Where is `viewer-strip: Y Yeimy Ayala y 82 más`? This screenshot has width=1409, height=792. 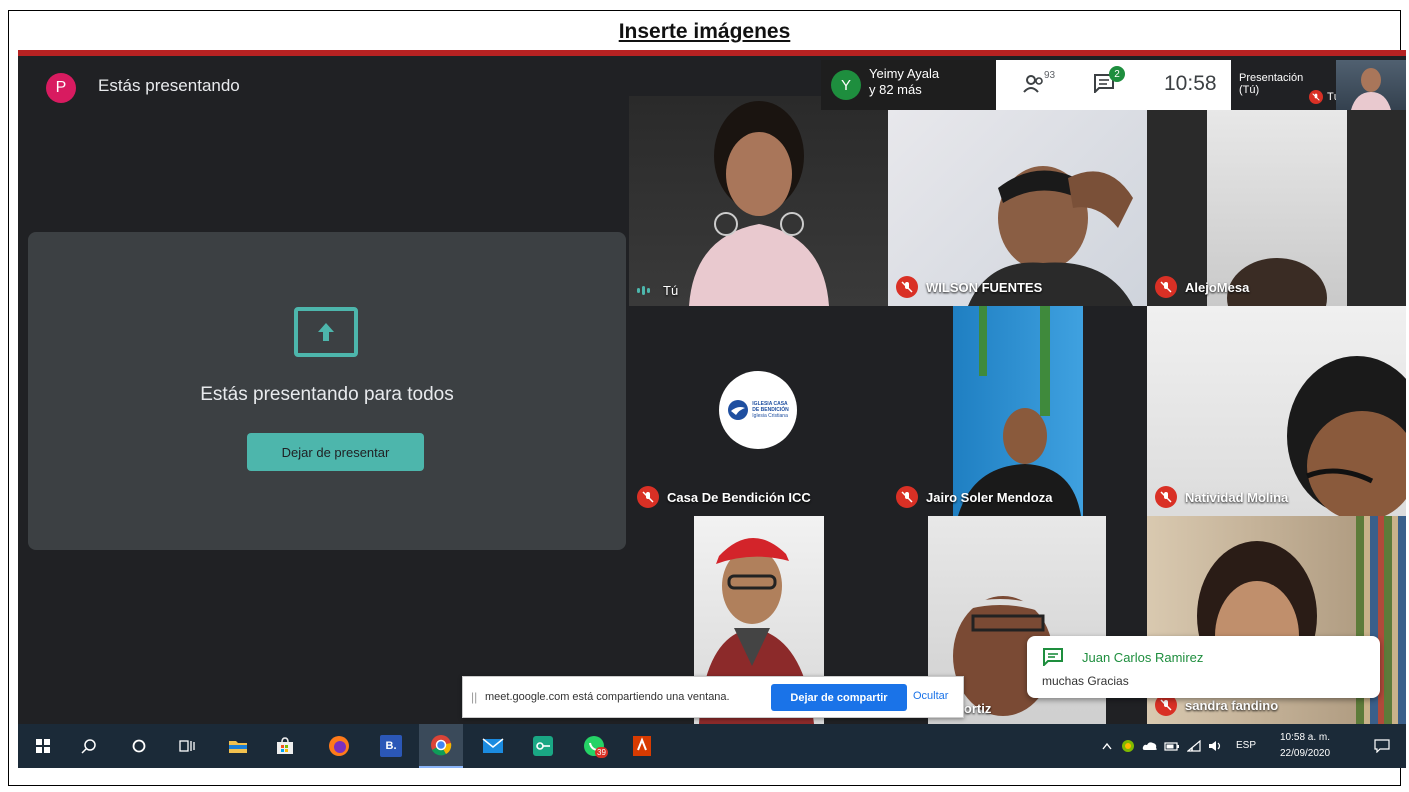 viewer-strip: Y Yeimy Ayala y 82 más is located at coordinates (908, 85).